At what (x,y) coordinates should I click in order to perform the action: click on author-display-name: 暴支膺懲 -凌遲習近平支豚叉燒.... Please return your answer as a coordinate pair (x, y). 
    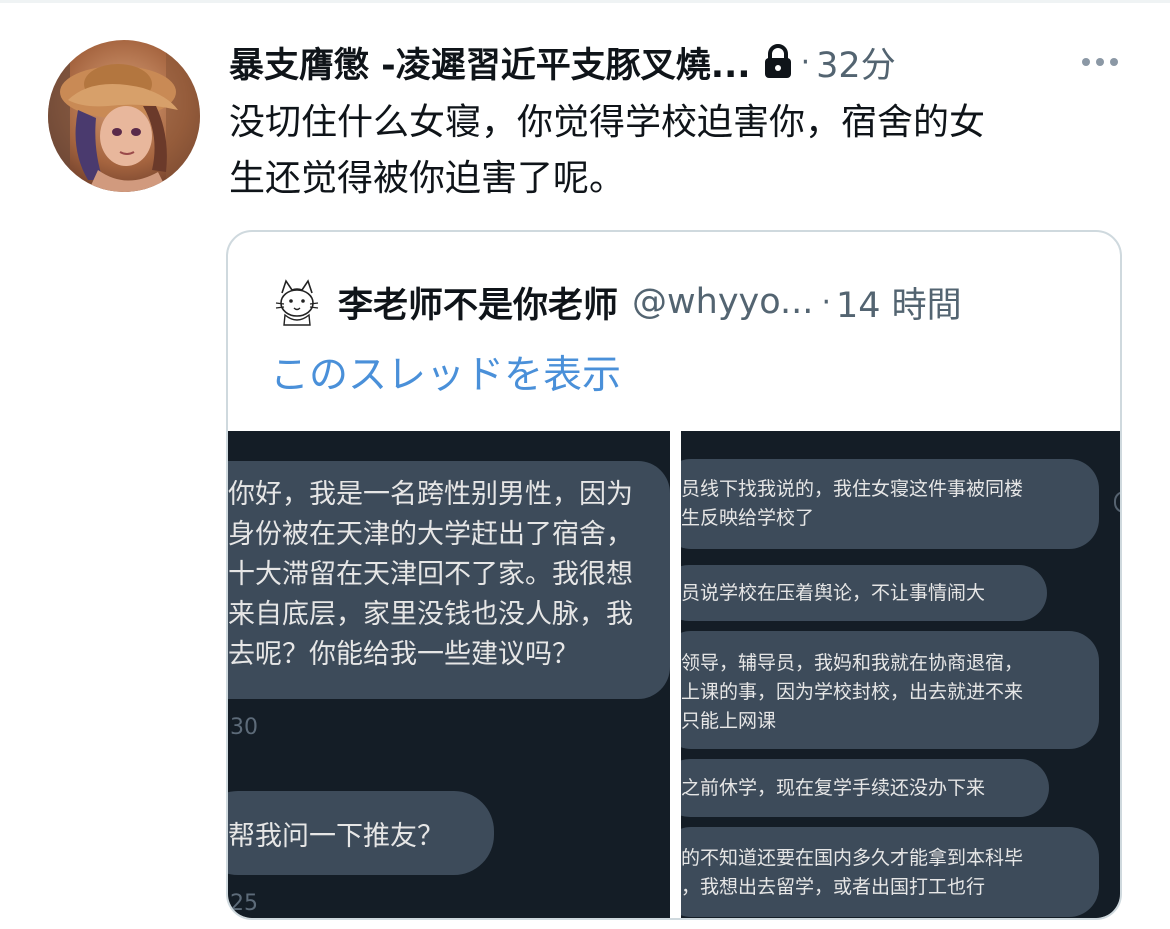
    Looking at the image, I should click on (490, 62).